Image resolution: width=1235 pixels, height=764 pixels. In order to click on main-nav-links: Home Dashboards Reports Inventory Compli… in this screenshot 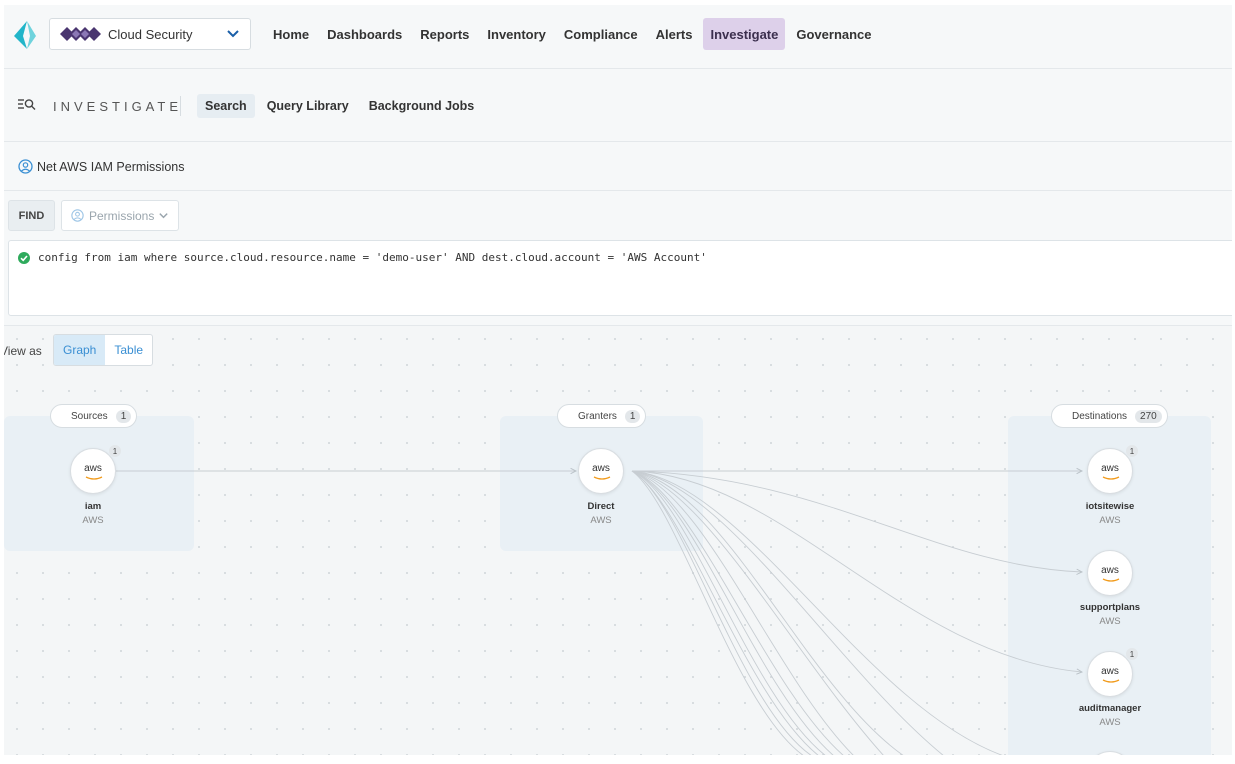, I will do `click(572, 34)`.